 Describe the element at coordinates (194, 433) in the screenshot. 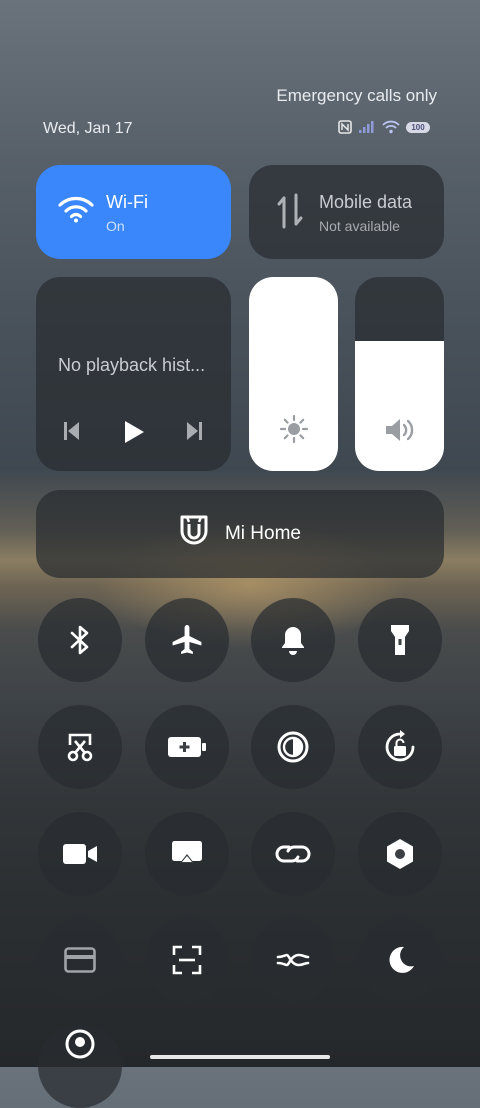

I see `next-icon` at that location.